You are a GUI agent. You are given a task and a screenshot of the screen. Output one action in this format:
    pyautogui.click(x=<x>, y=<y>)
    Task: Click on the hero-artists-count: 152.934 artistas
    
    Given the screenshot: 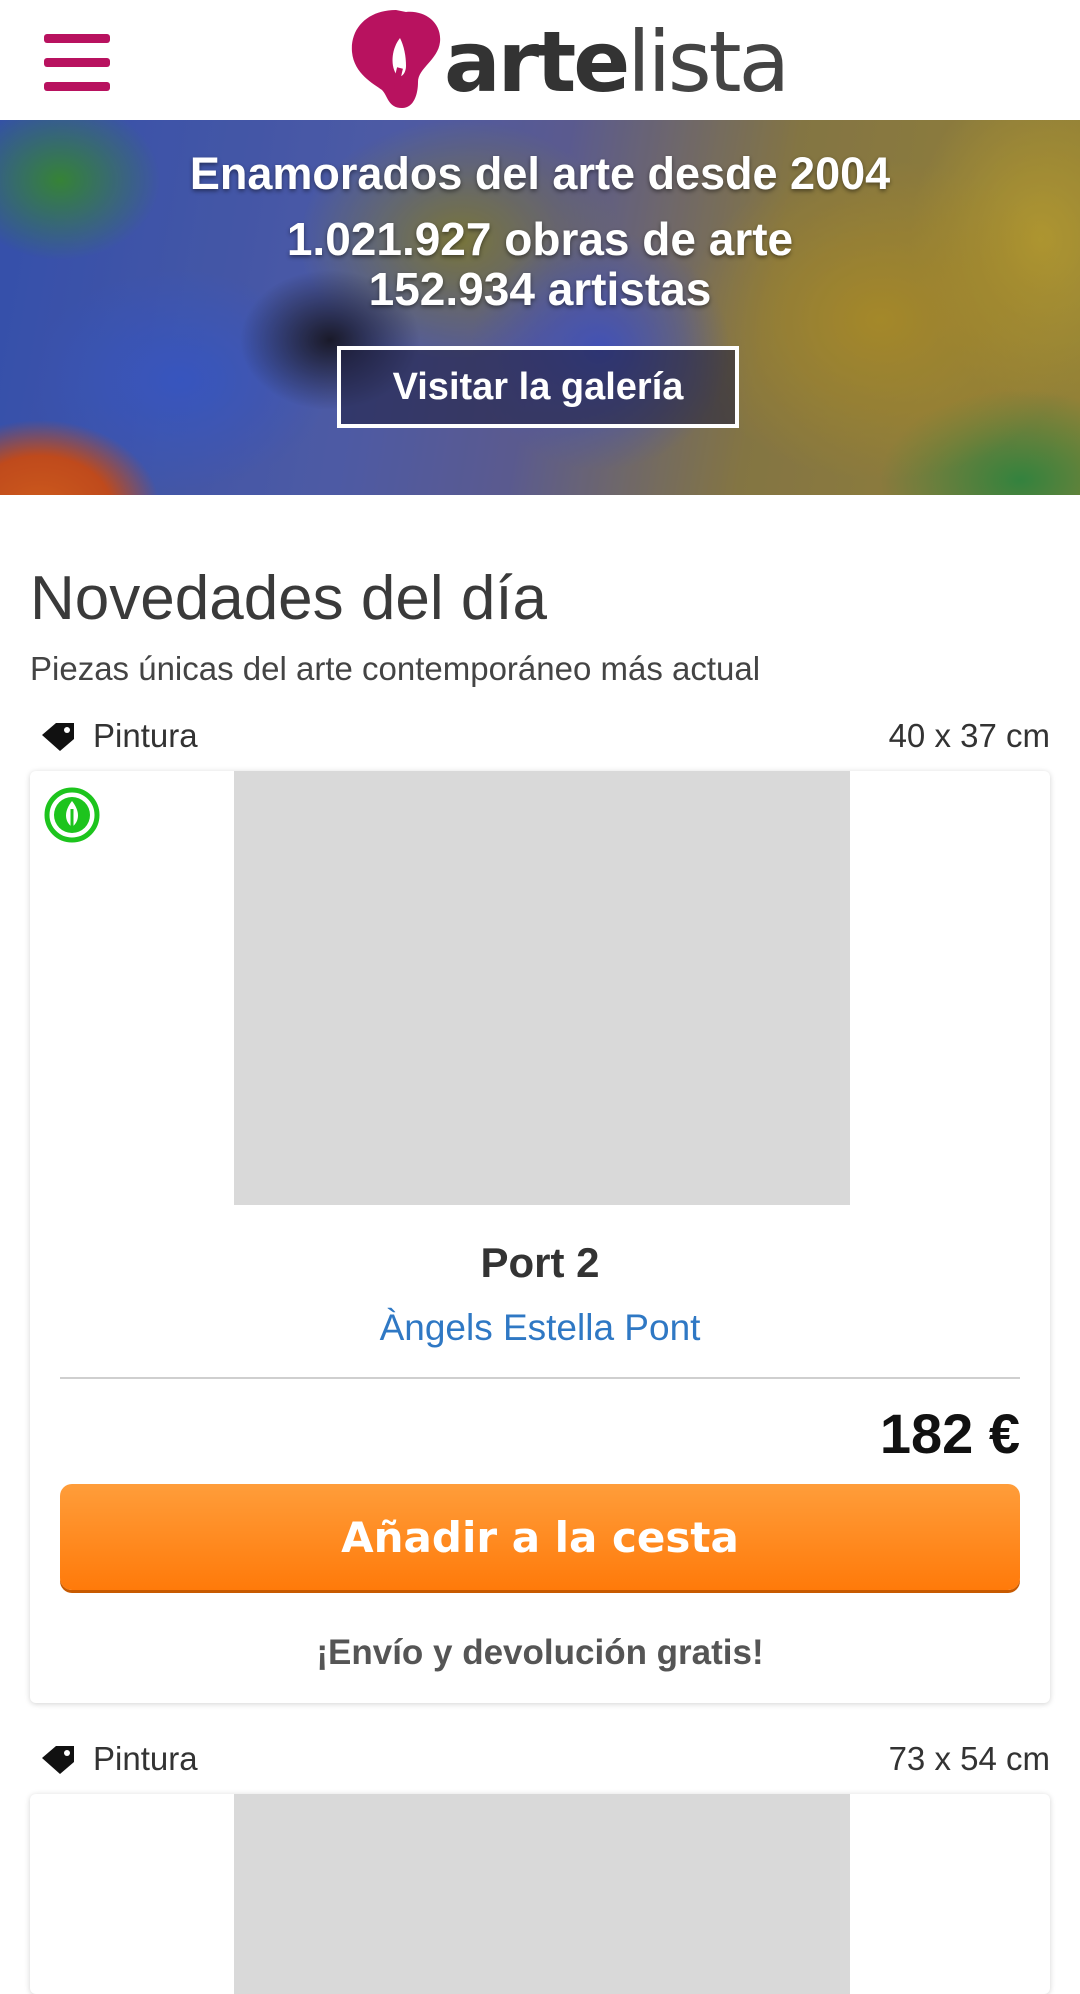 What is the action you would take?
    pyautogui.click(x=540, y=289)
    